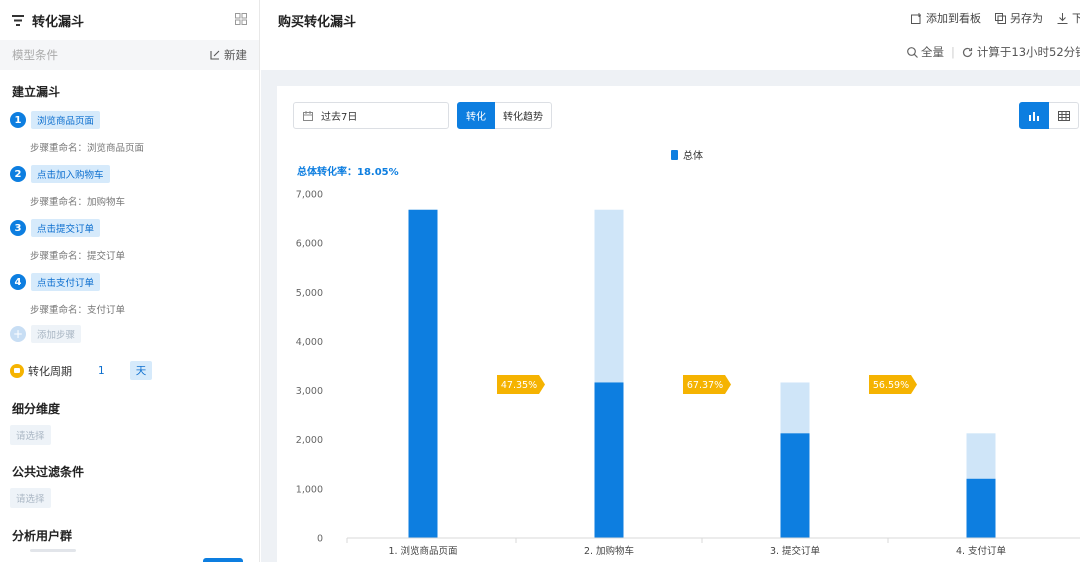  I want to click on step-event-tag: 浏览商品页面, so click(66, 120).